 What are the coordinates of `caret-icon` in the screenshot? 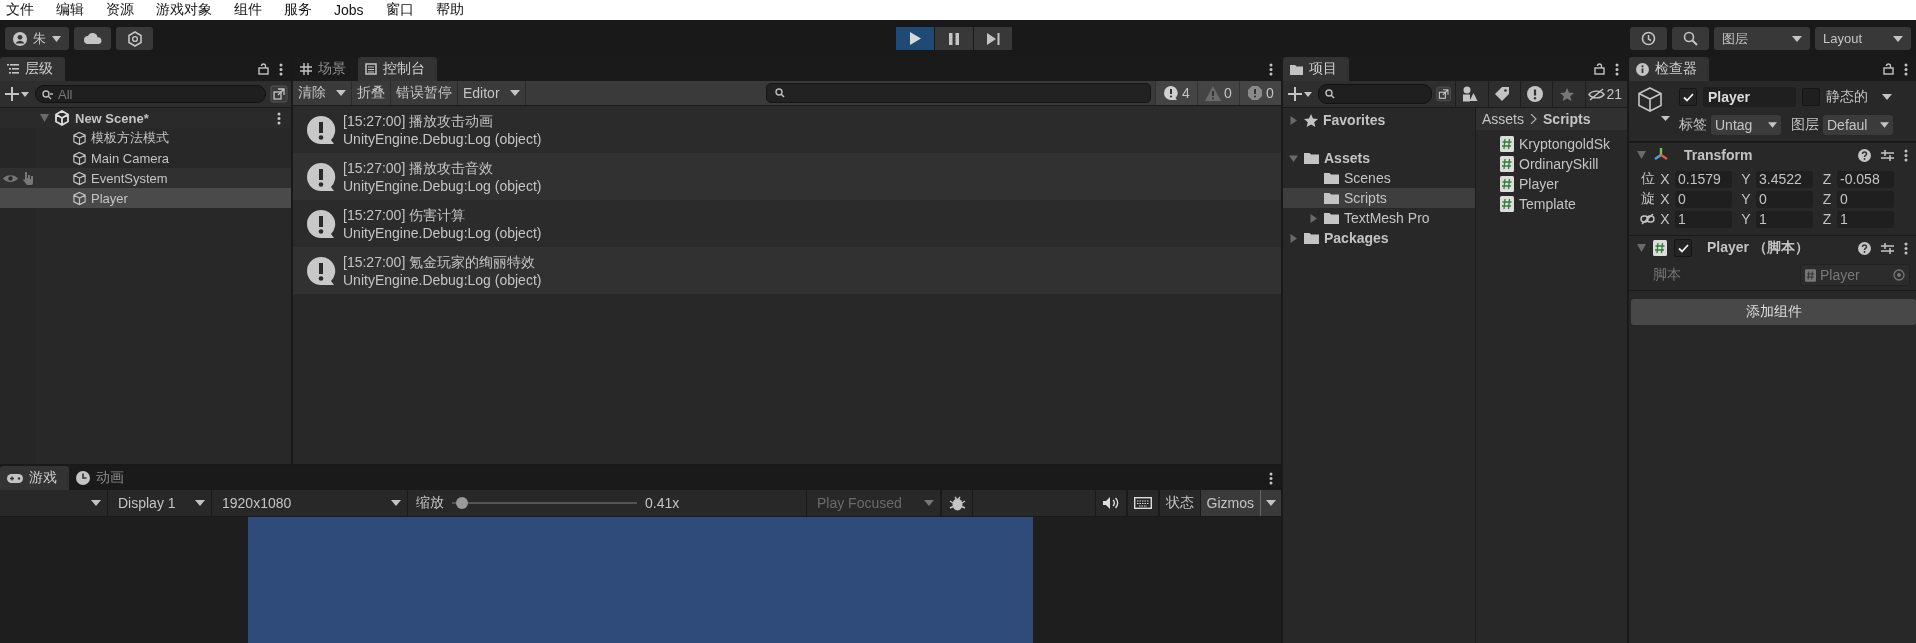 It's located at (1887, 97).